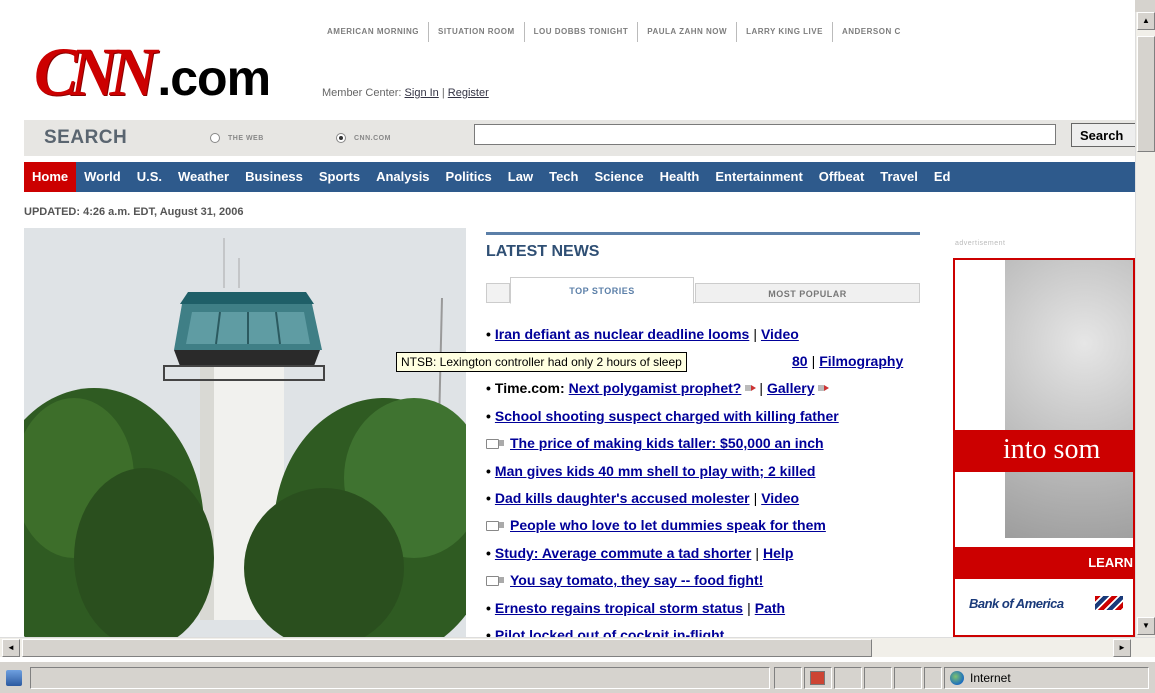 The height and width of the screenshot is (693, 1155). I want to click on nav-item-business: Business, so click(274, 177).